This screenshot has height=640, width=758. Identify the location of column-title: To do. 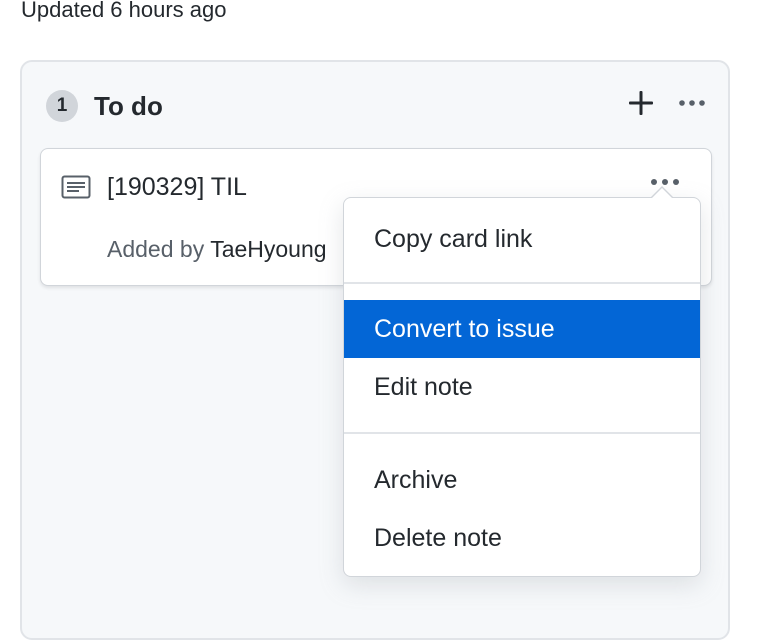
(128, 106).